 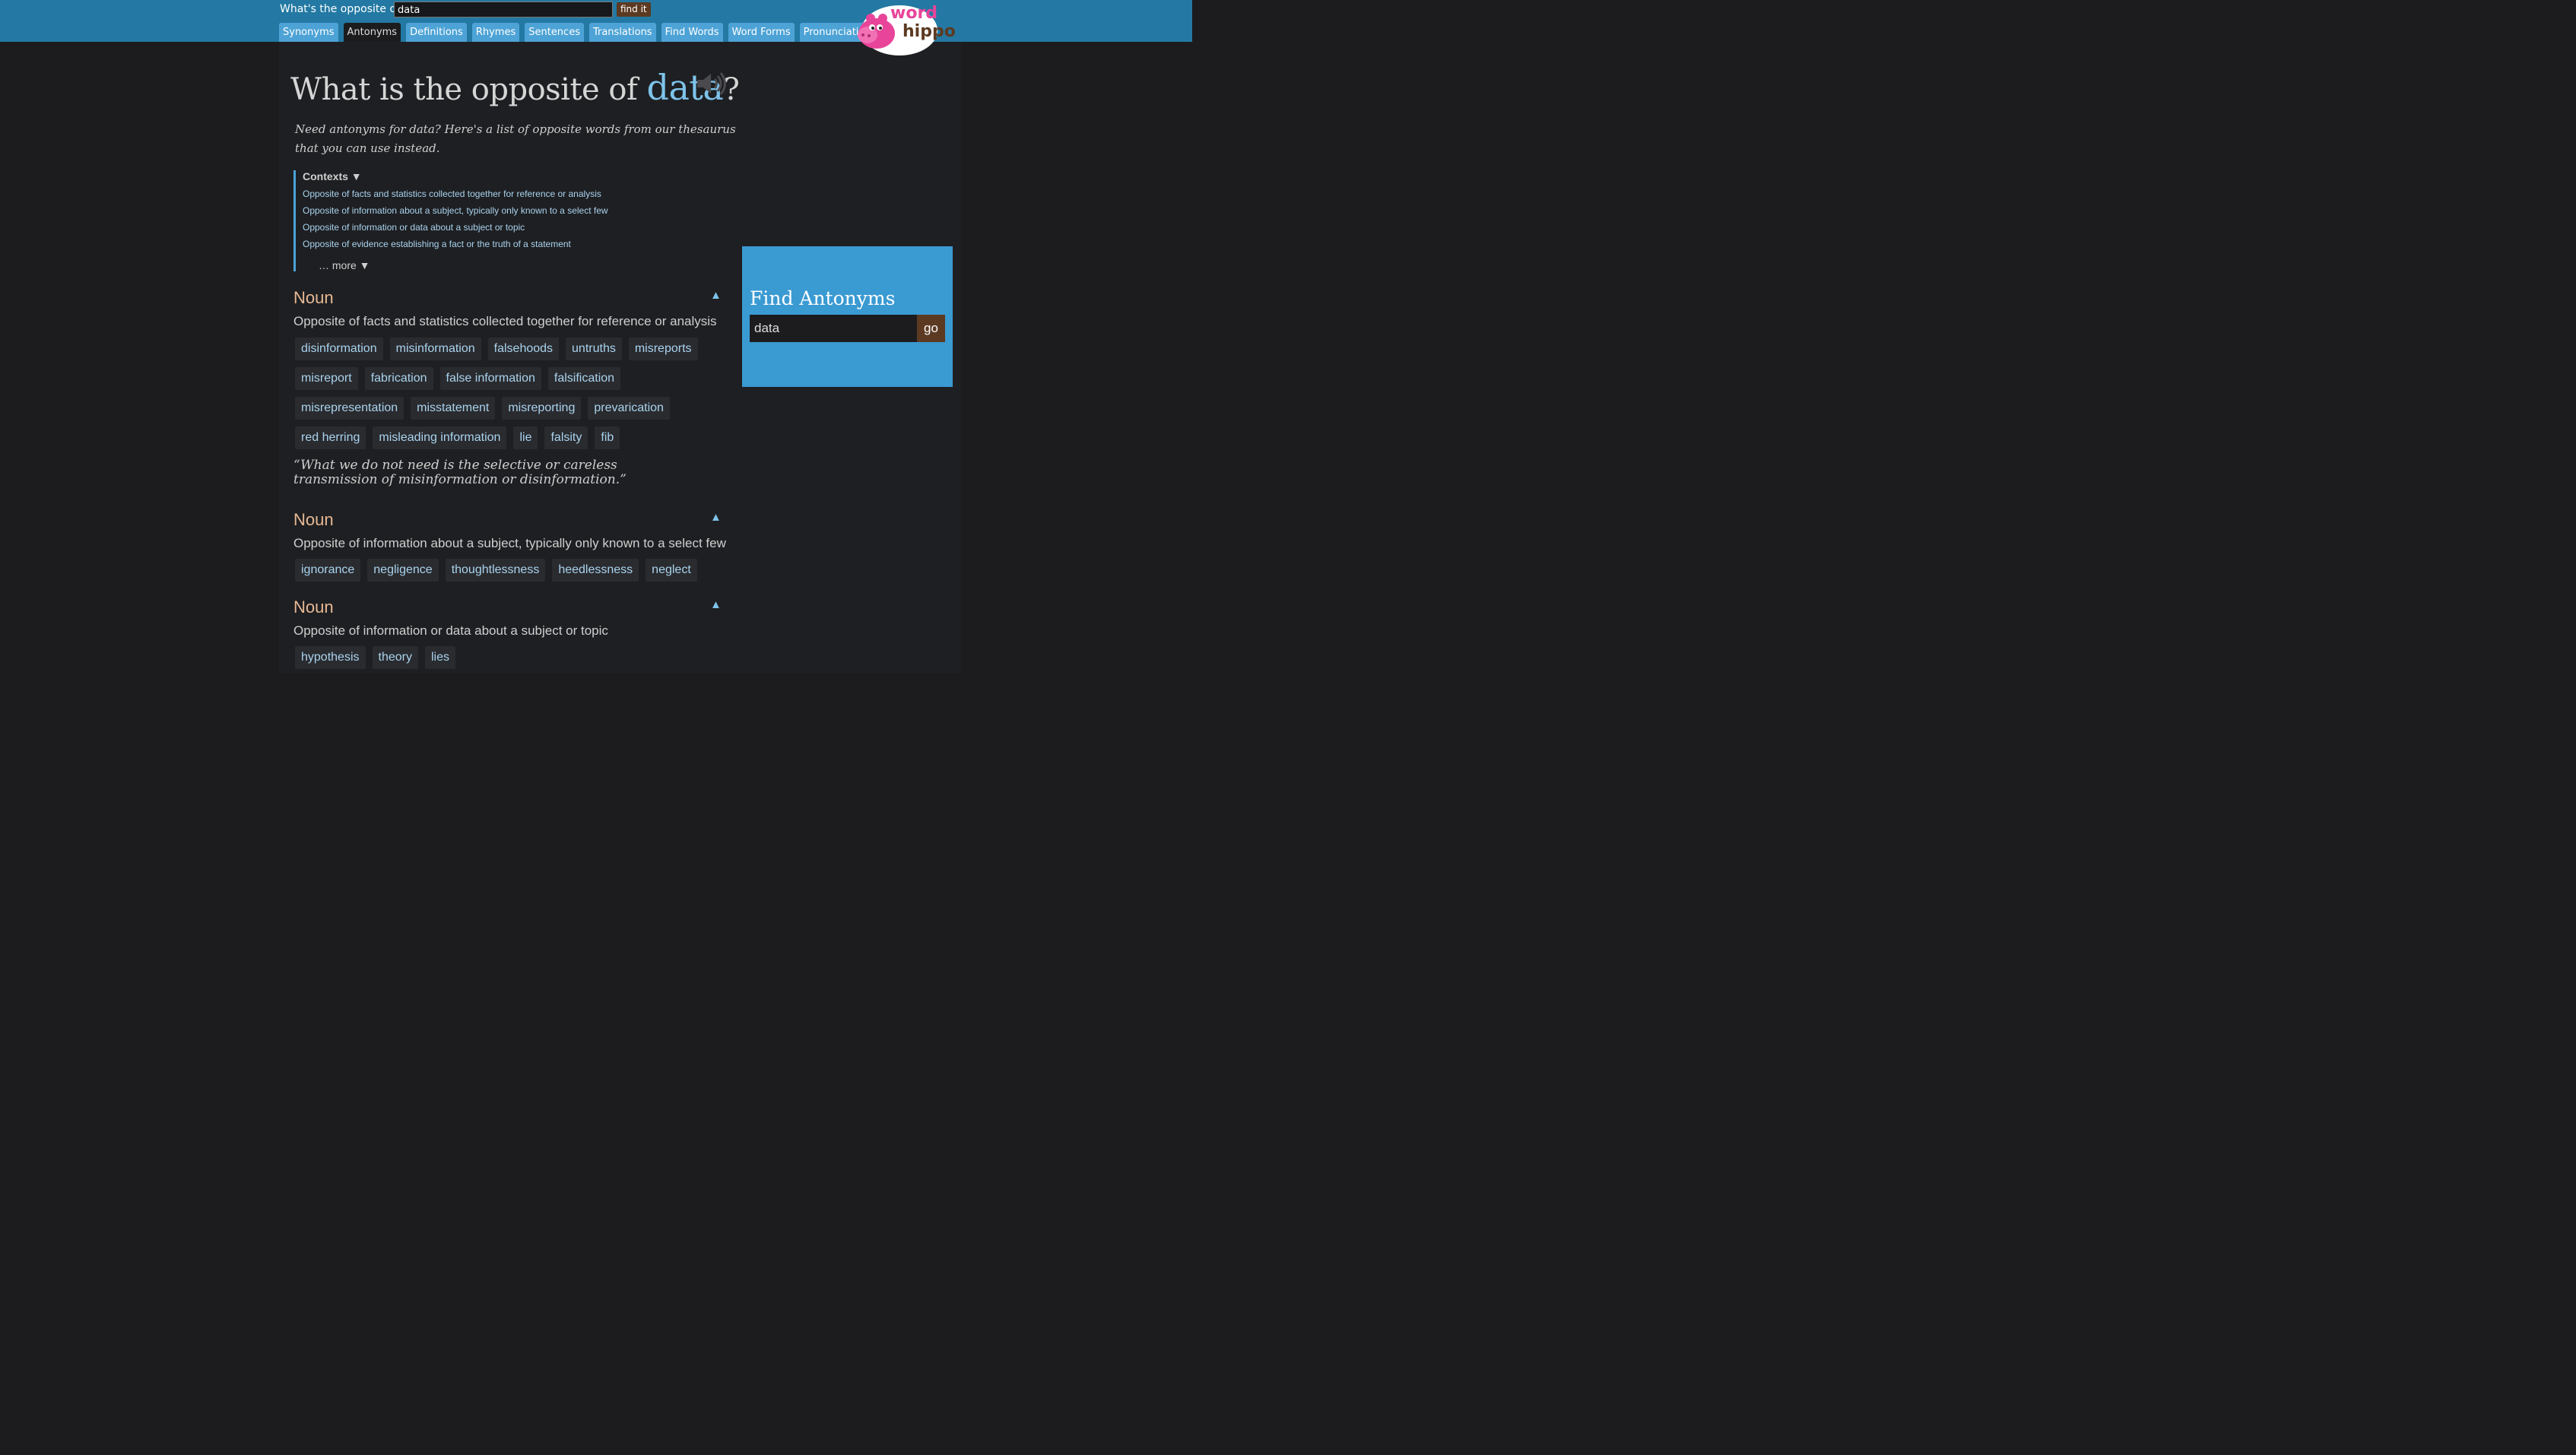 What do you see at coordinates (398, 378) in the screenshot?
I see `antonym-chip: fabrication` at bounding box center [398, 378].